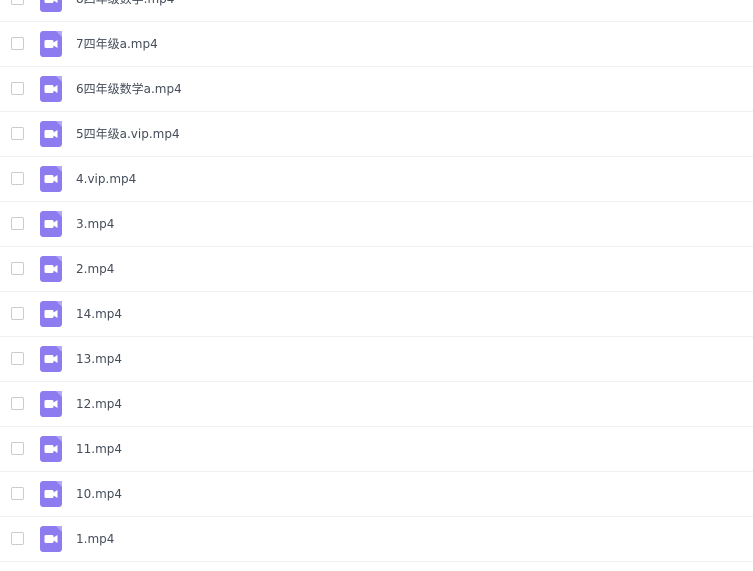 The image size is (753, 571). I want to click on file-row: 12.mp4, so click(376, 404).